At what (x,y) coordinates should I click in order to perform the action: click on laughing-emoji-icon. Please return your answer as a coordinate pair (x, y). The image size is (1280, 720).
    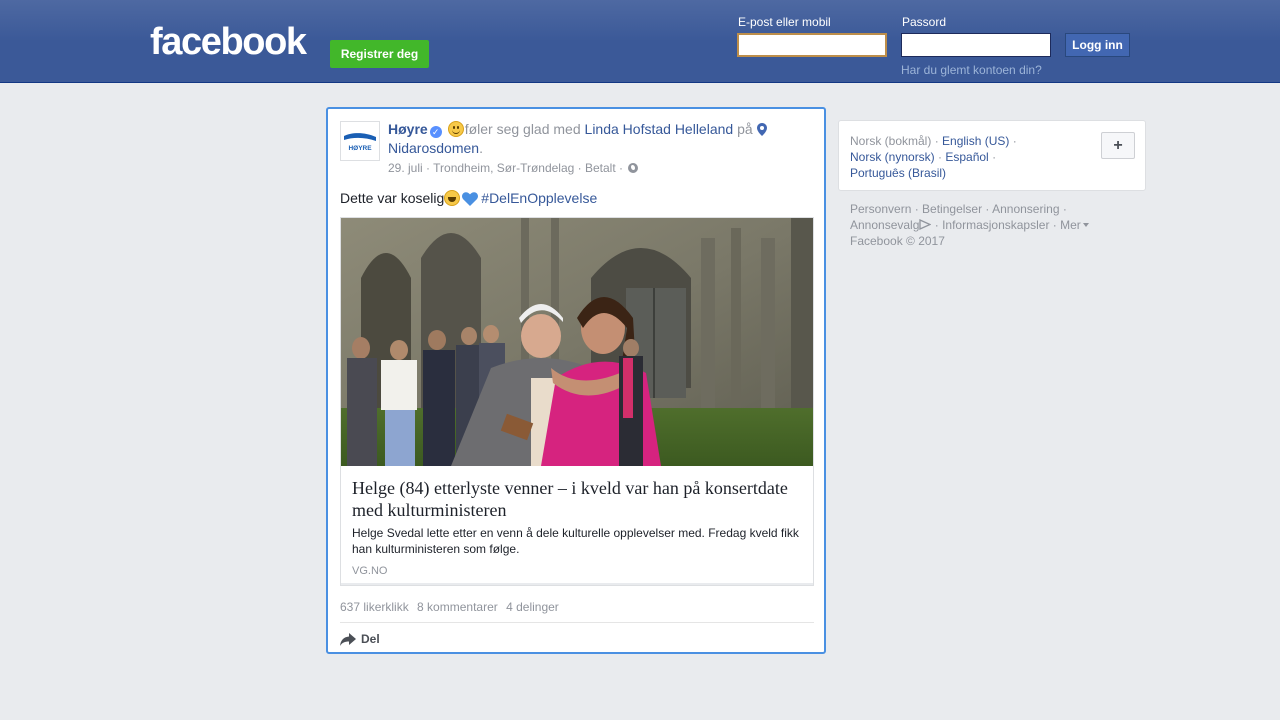
    Looking at the image, I should click on (452, 198).